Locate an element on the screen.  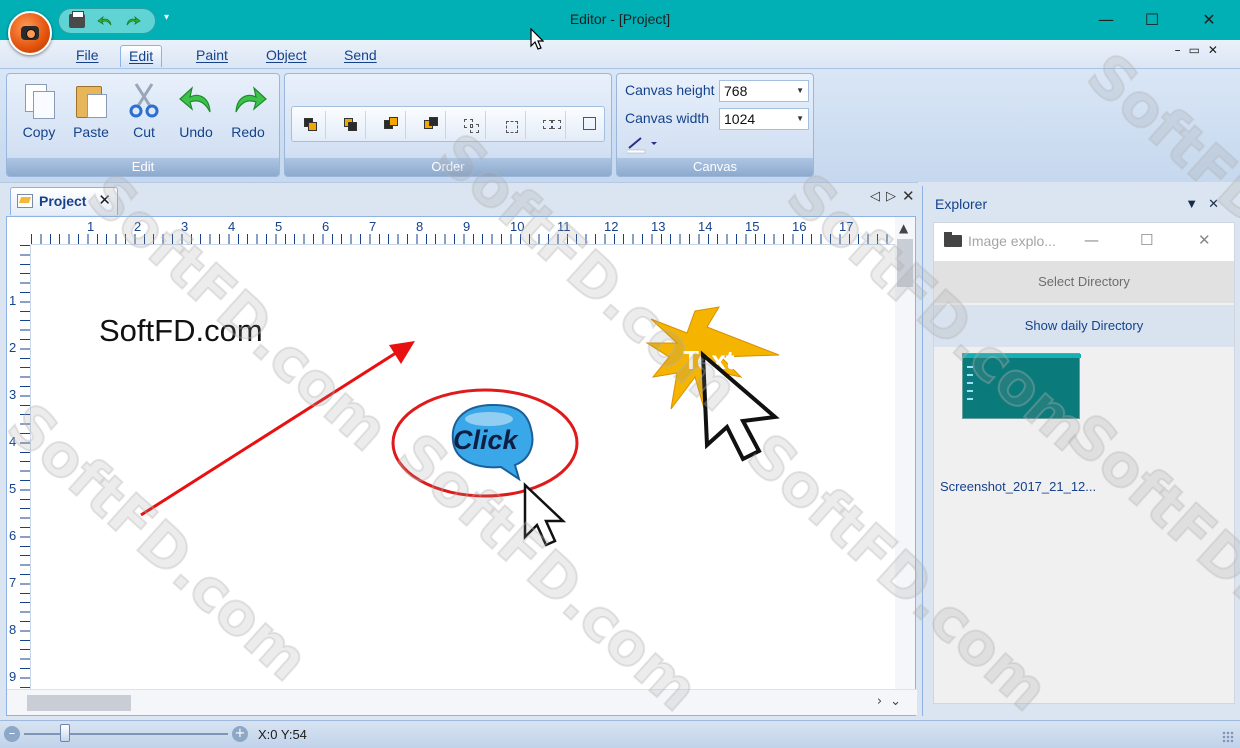
menu-send: Send is located at coordinates (360, 56).